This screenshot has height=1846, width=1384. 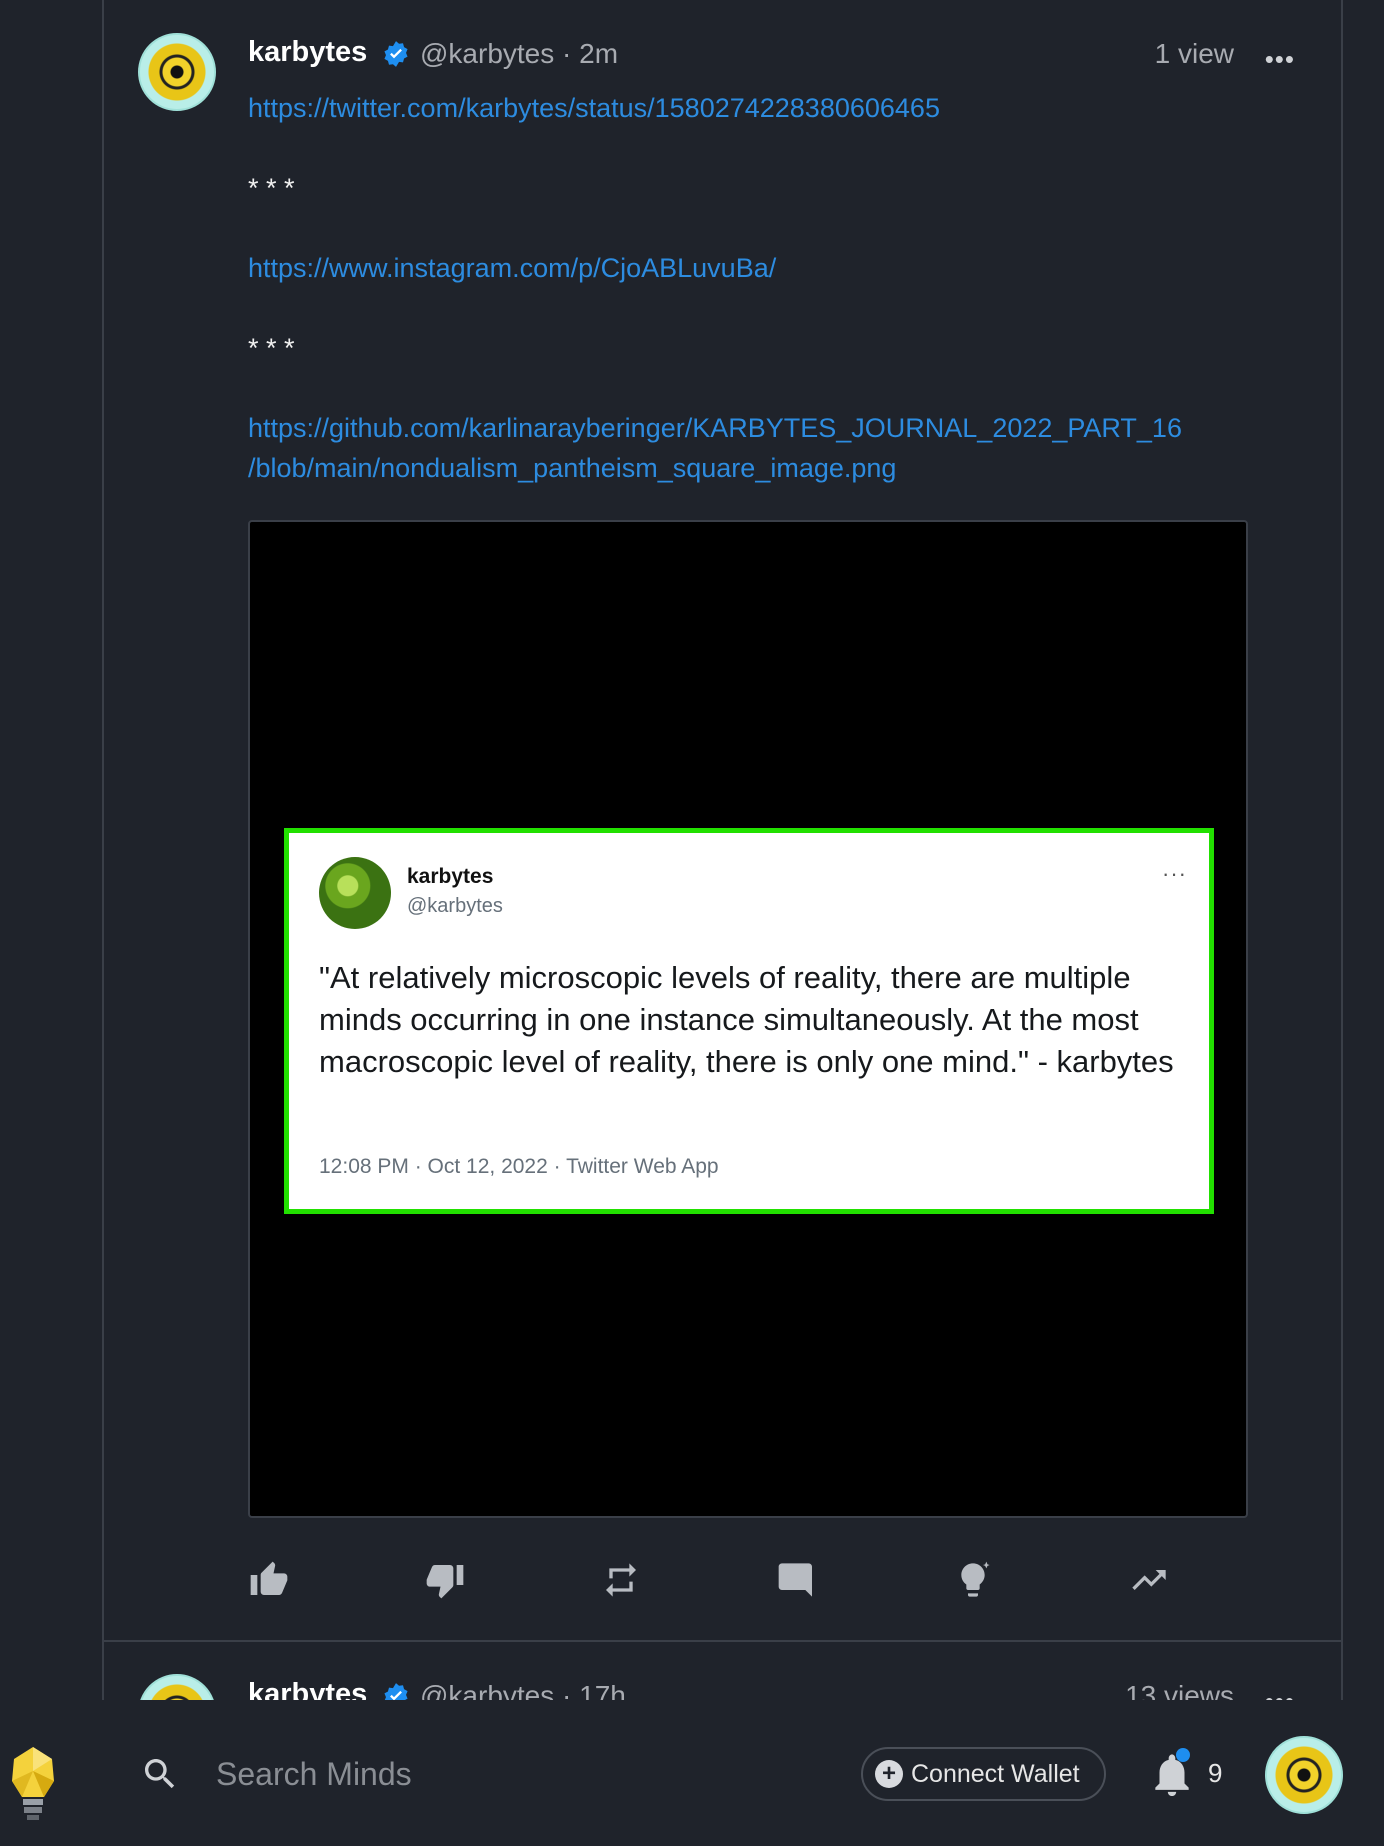 What do you see at coordinates (355, 893) in the screenshot?
I see `tweet-avatar` at bounding box center [355, 893].